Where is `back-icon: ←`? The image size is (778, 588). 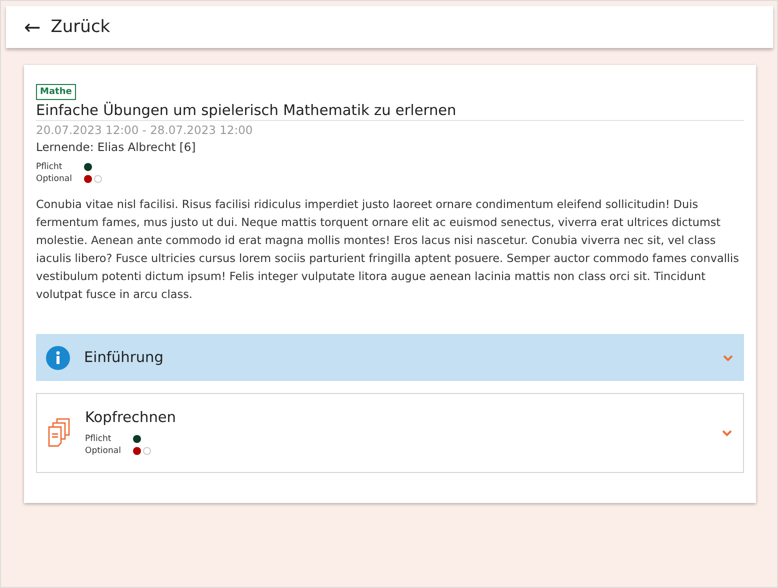
back-icon: ← is located at coordinates (32, 27).